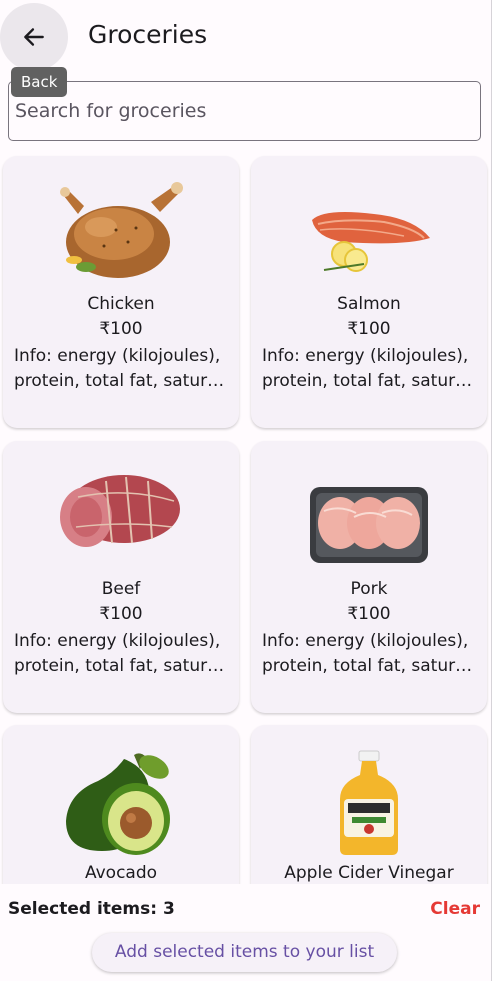 The height and width of the screenshot is (981, 492). What do you see at coordinates (369, 873) in the screenshot?
I see `product-name: Apple Cider Vinegar` at bounding box center [369, 873].